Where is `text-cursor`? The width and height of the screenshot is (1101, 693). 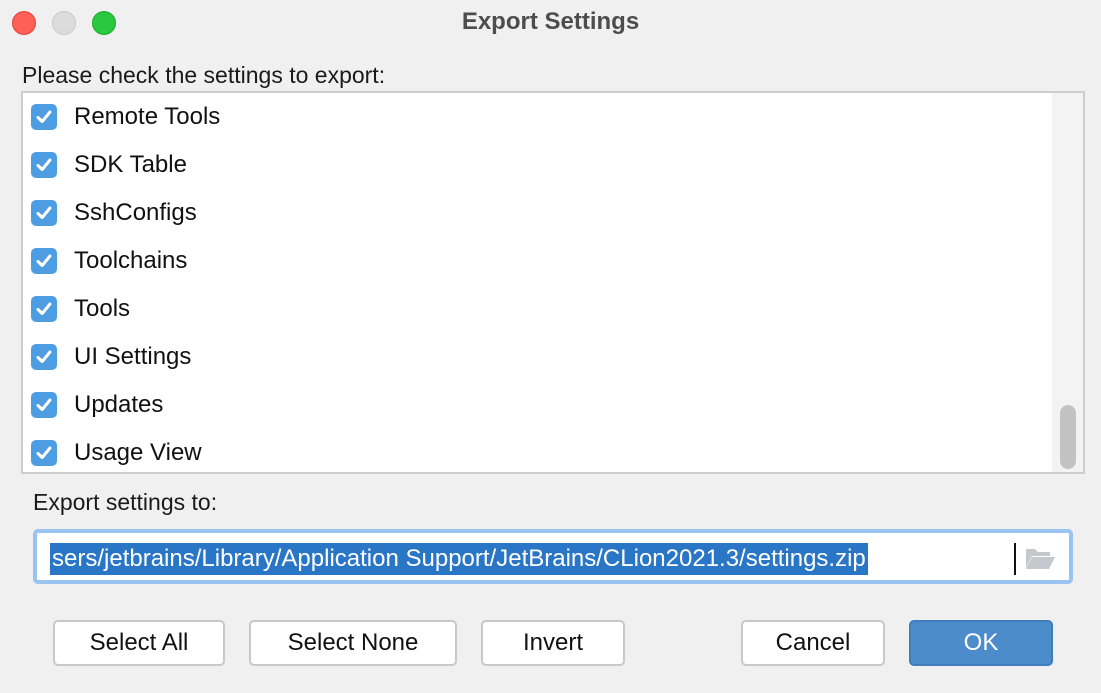 text-cursor is located at coordinates (1015, 559).